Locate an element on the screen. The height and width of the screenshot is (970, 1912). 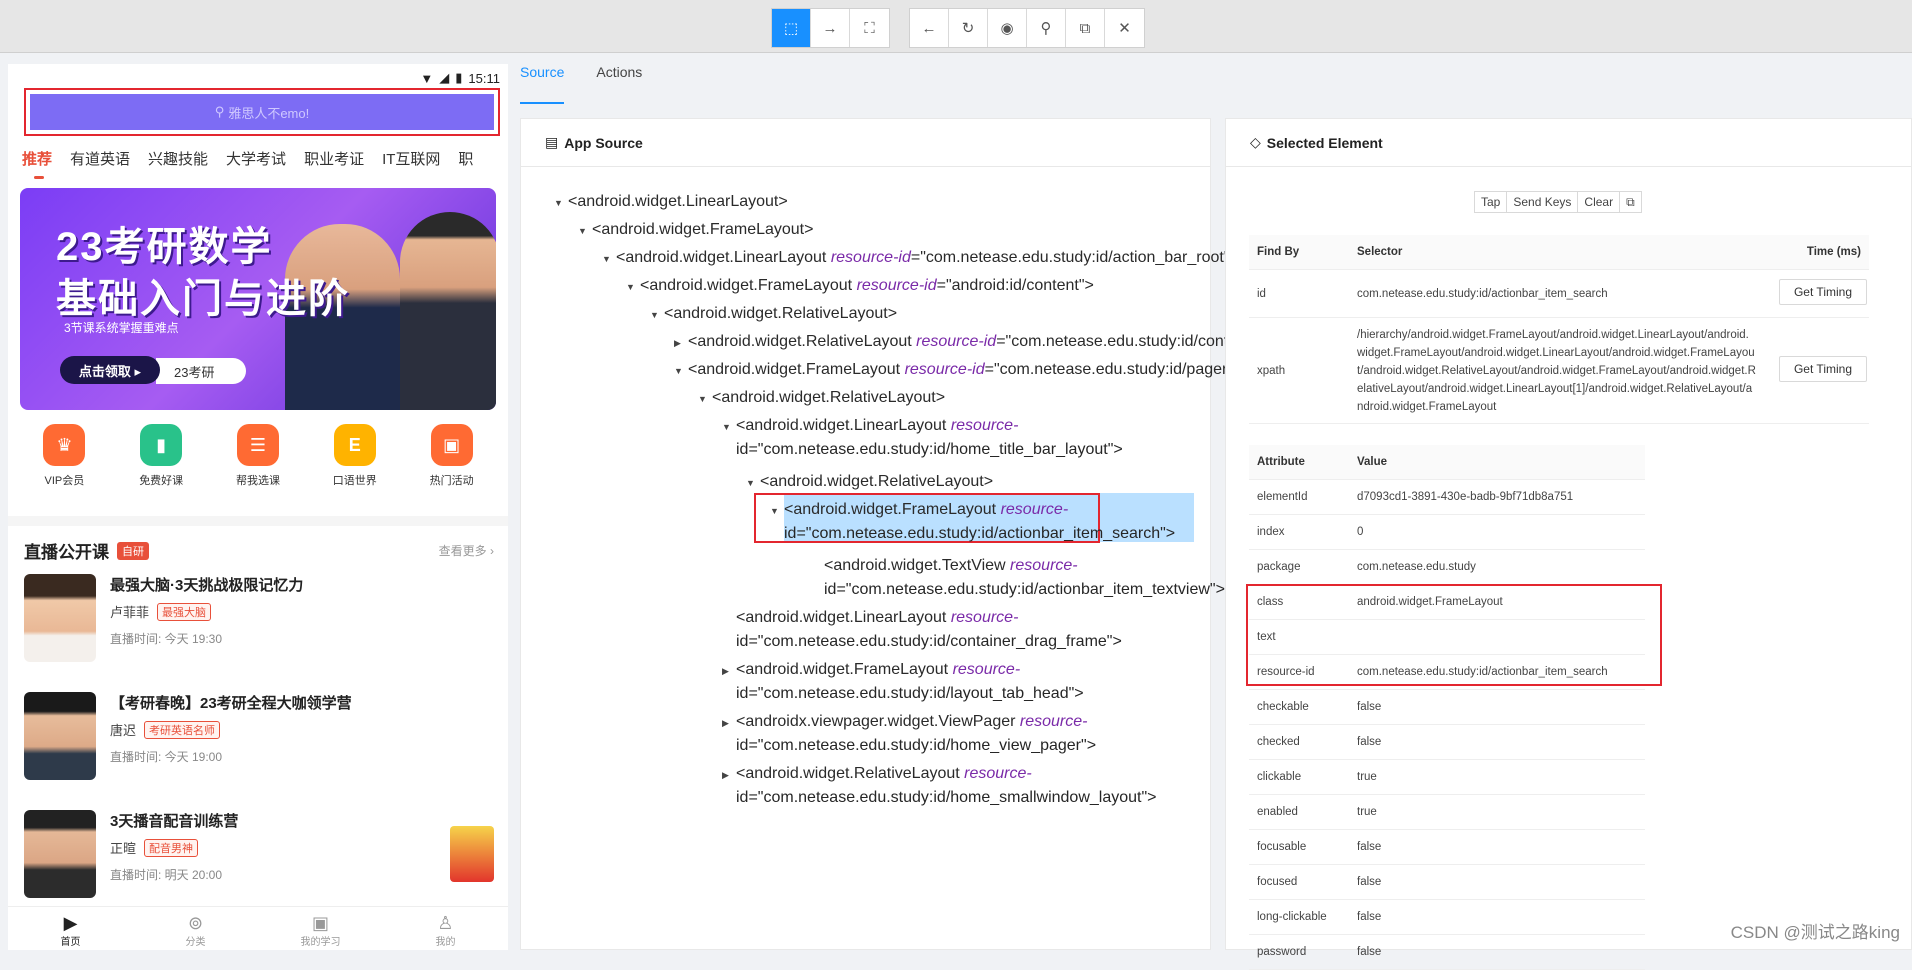
tab-source: Source is located at coordinates (542, 84).